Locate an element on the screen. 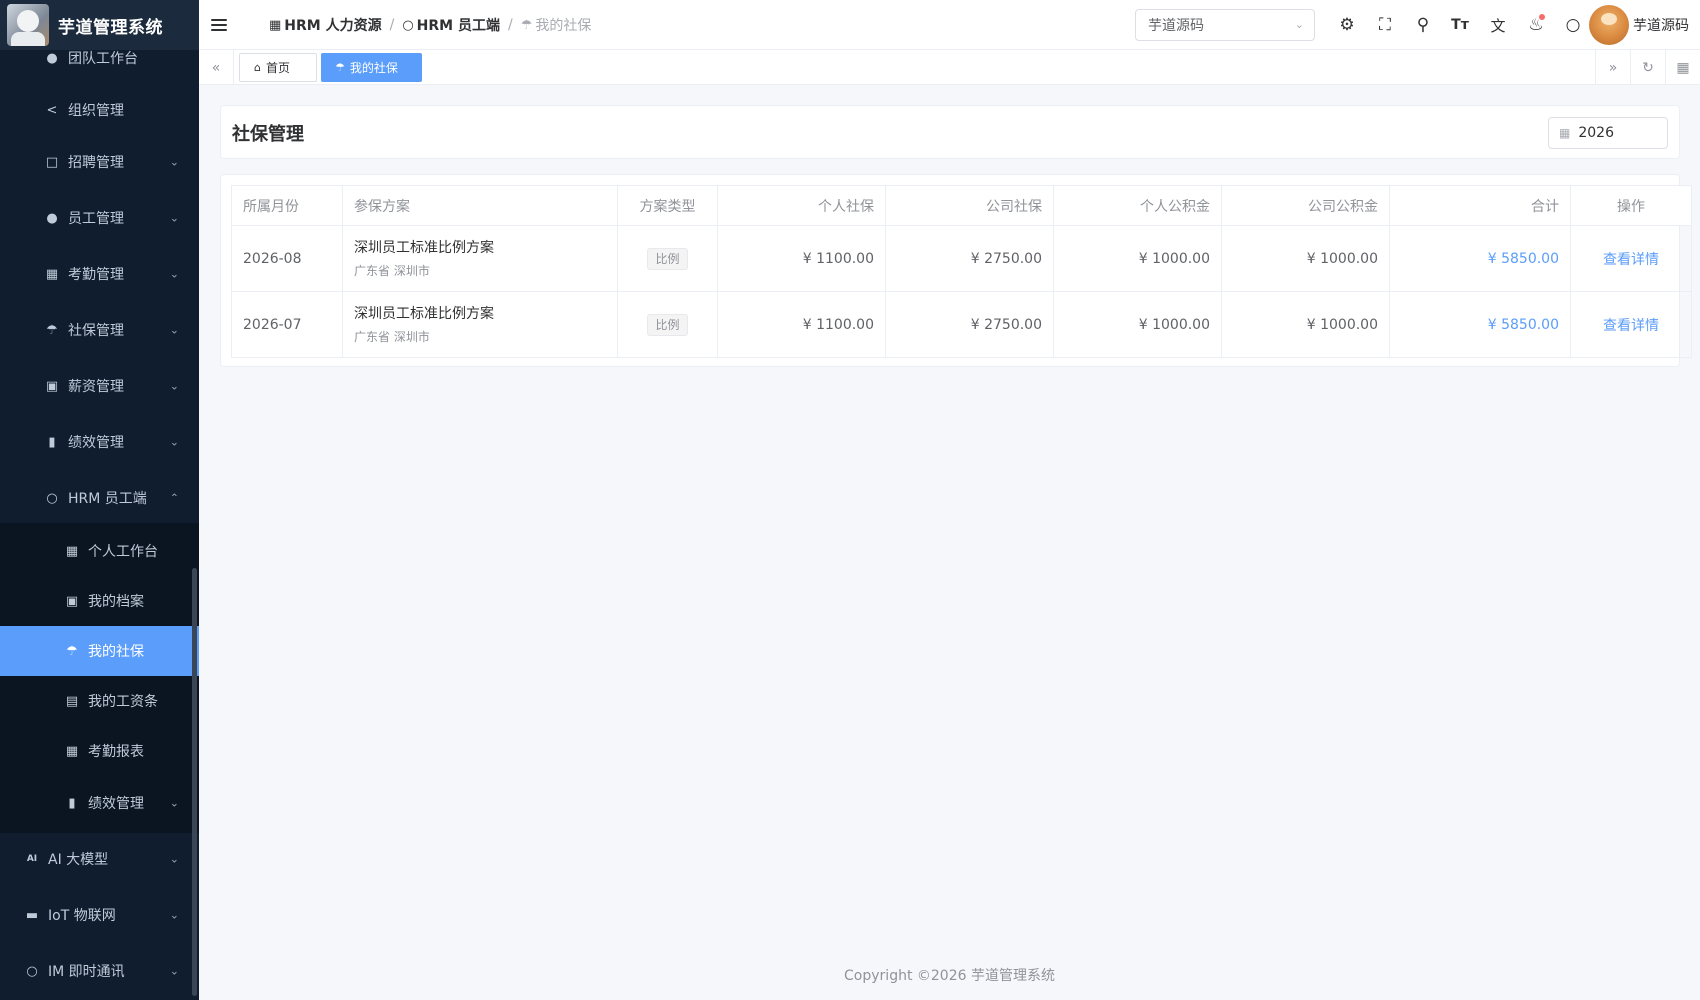 This screenshot has width=1700, height=1000. column-header: 方案类型 is located at coordinates (667, 205).